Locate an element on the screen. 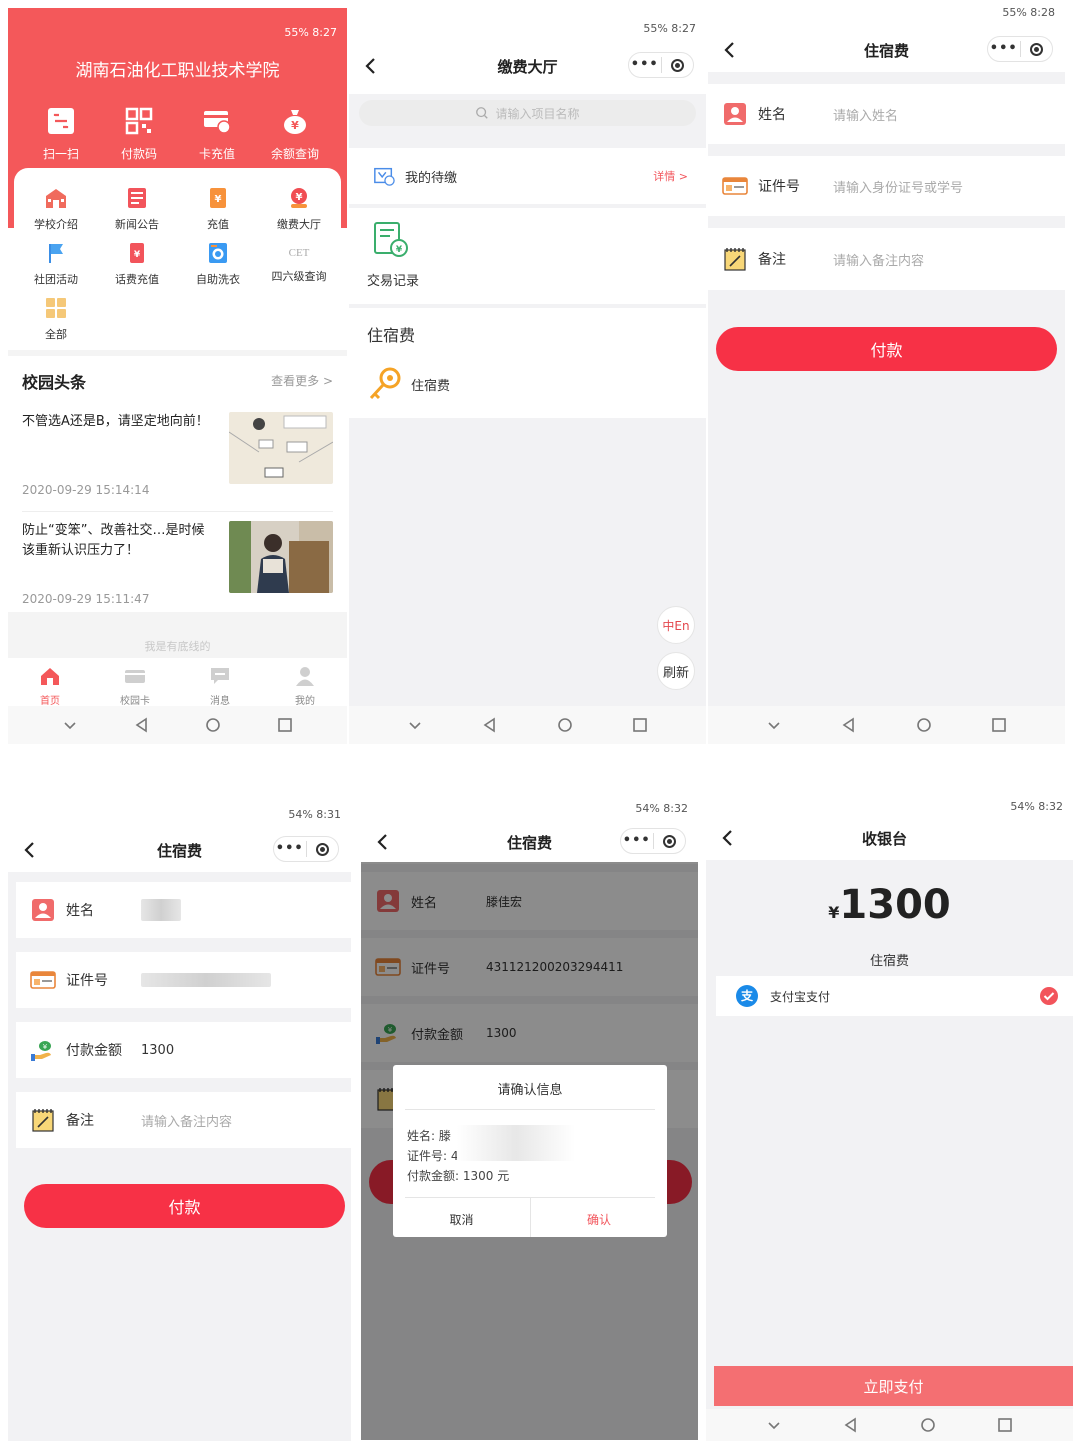  page-title: 住宿费 is located at coordinates (886, 50).